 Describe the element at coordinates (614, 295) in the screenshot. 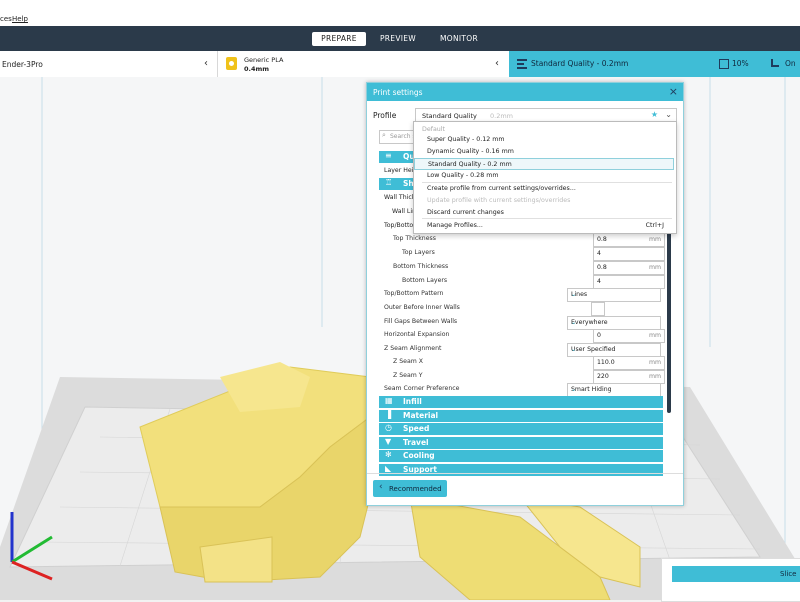

I see `top-bottom-pattern-select: Lines ⌄` at that location.